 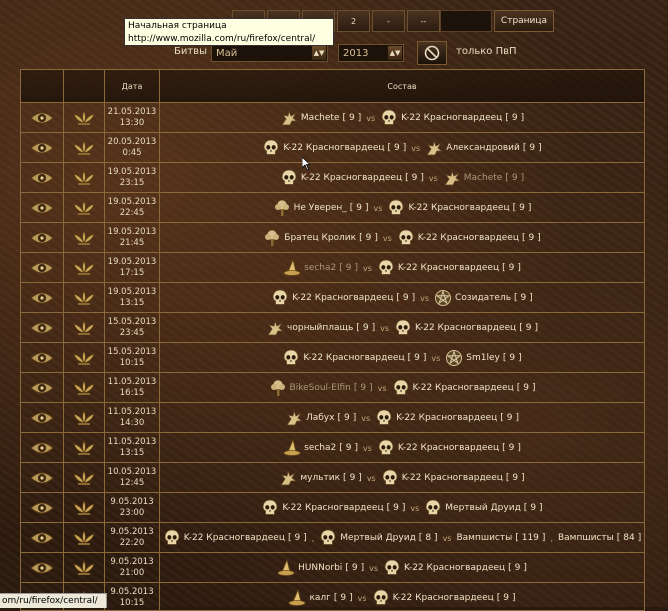 I want to click on page-button: -, so click(x=388, y=21).